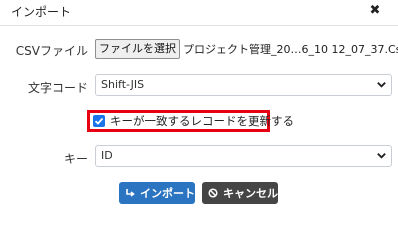 This screenshot has width=398, height=240. Describe the element at coordinates (199, 25) in the screenshot. I see `header-divider` at that location.